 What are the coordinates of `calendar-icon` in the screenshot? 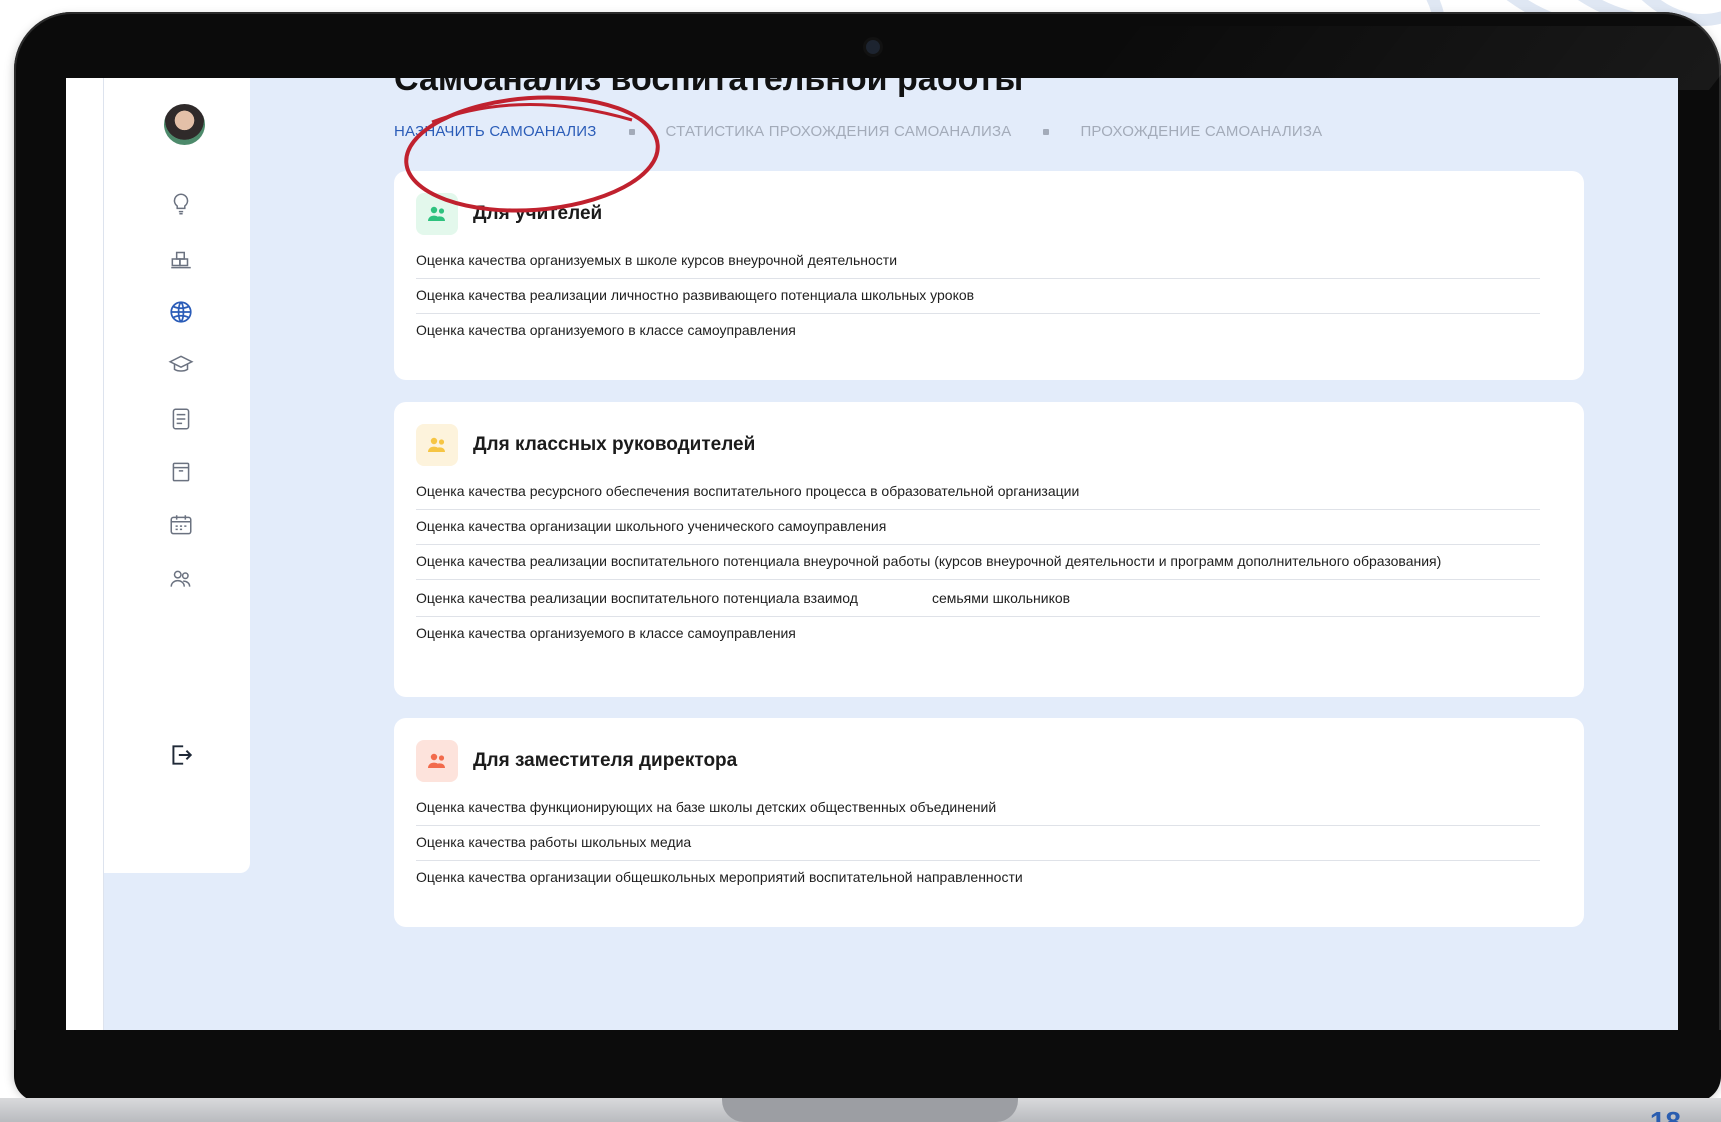 It's located at (181, 525).